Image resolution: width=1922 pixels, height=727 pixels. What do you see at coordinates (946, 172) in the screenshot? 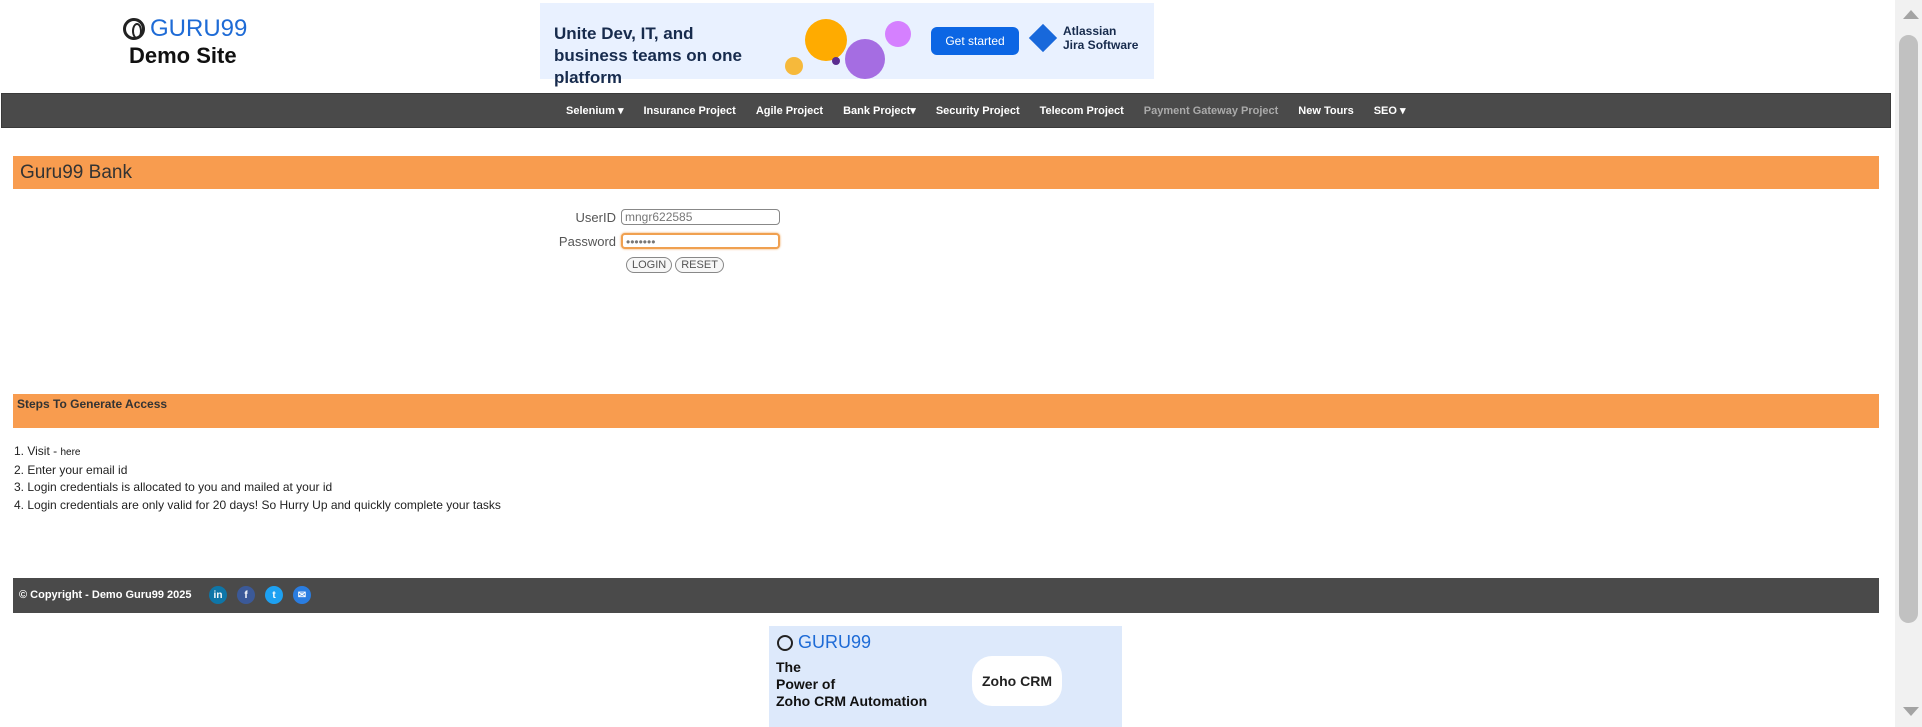
I see `bank-title-bar: Guru99 Bank` at bounding box center [946, 172].